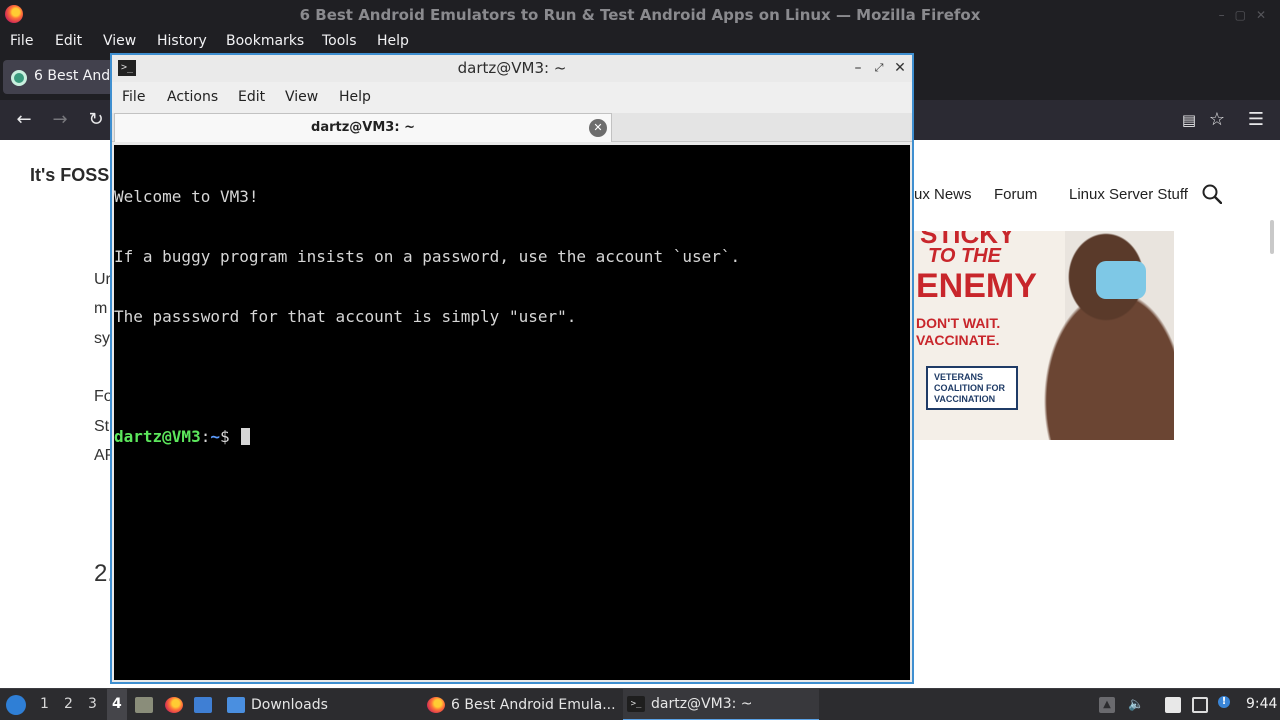 The width and height of the screenshot is (1280, 720). I want to click on page-scrollbar, so click(1272, 237).